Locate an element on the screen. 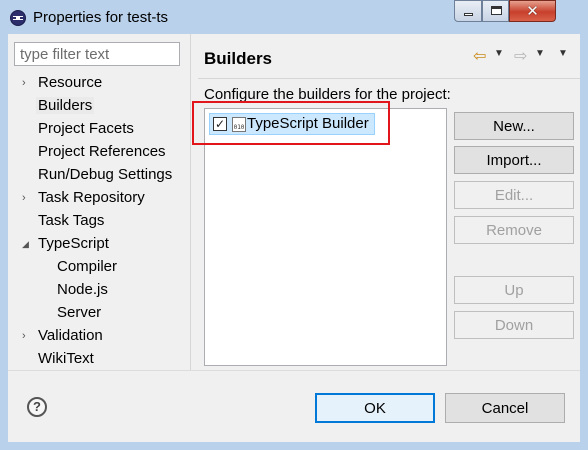 The width and height of the screenshot is (588, 450). sash-divider is located at coordinates (190, 202).